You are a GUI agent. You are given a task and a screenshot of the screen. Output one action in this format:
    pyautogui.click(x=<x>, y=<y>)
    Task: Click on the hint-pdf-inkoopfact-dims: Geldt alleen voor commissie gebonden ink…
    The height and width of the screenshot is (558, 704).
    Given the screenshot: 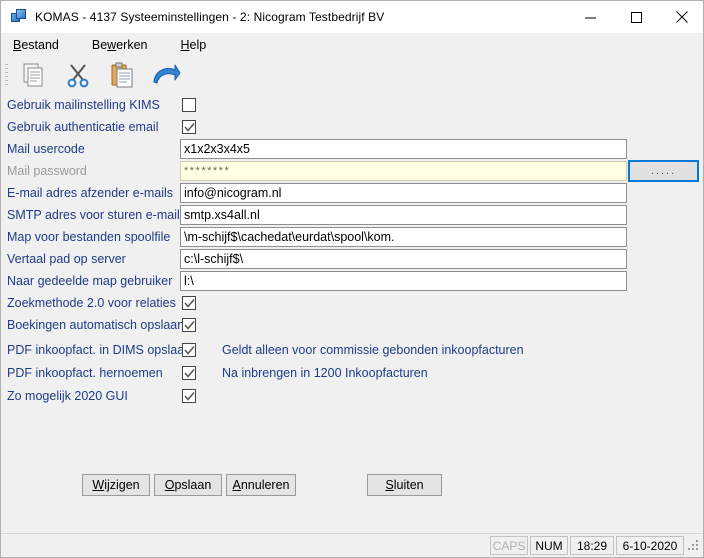 What is the action you would take?
    pyautogui.click(x=373, y=350)
    